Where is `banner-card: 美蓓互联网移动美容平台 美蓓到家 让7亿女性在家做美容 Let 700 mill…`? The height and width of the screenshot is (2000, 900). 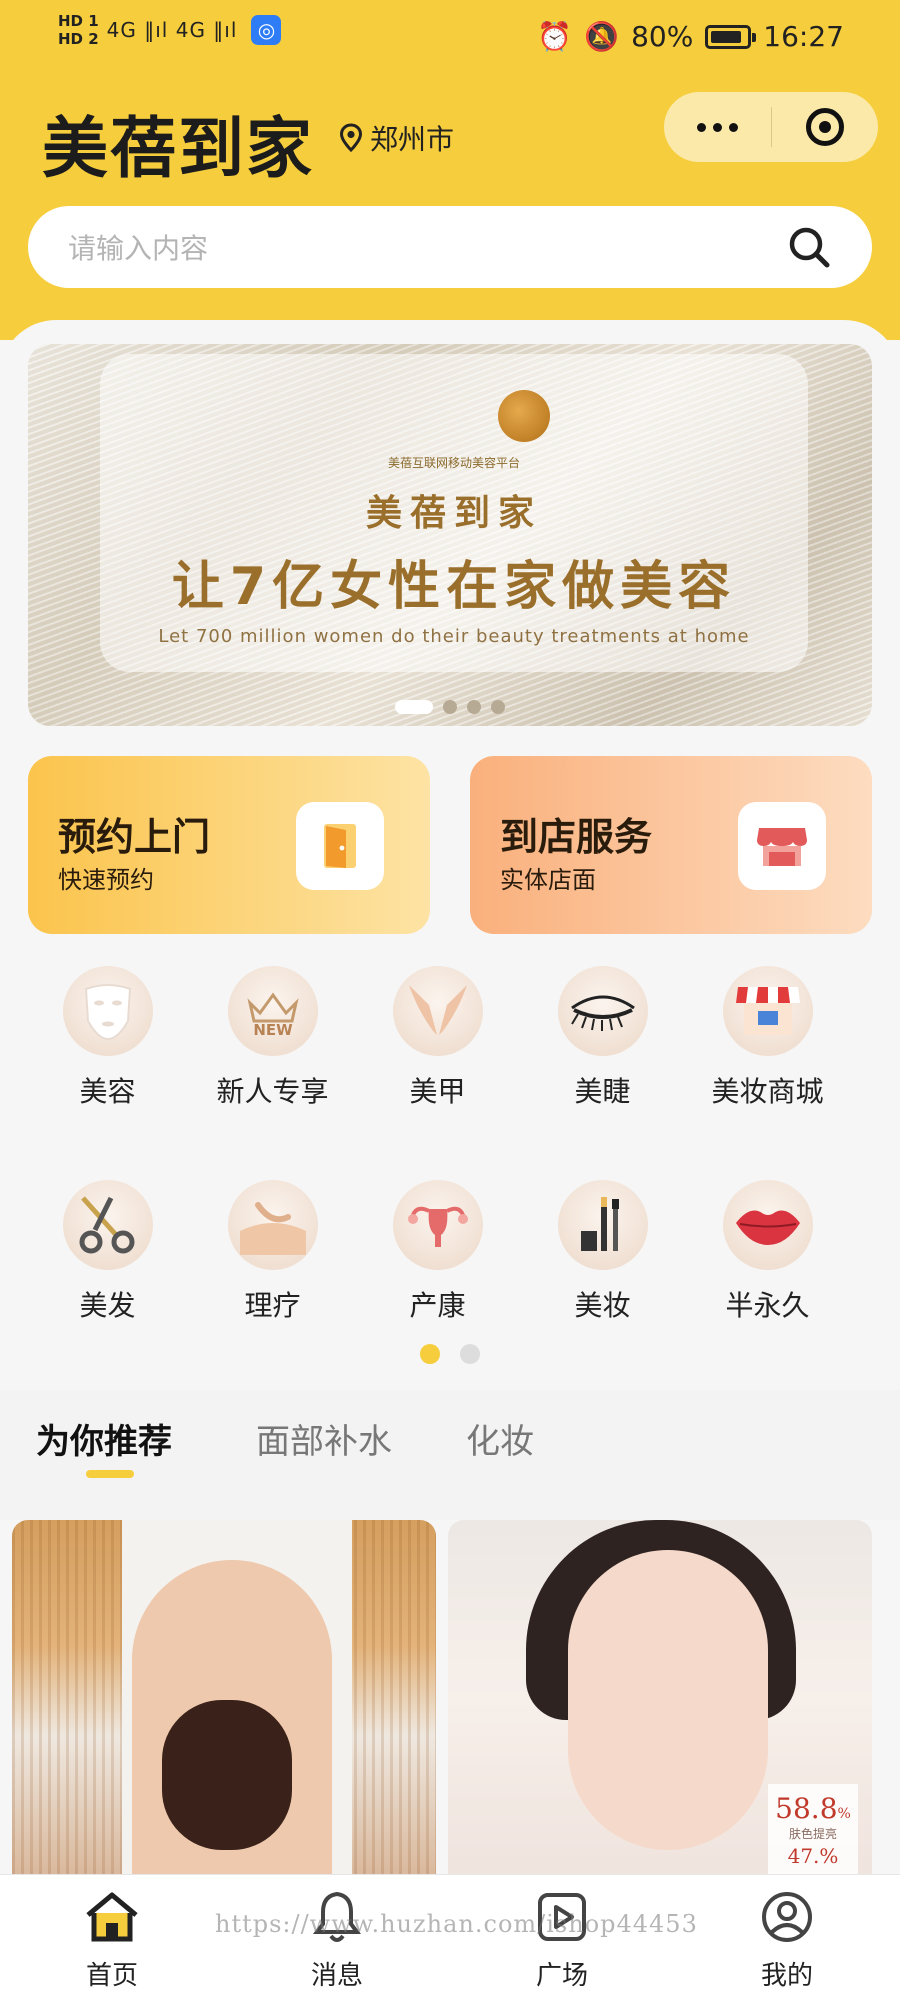 banner-card: 美蓓互联网移动美容平台 美蓓到家 让7亿女性在家做美容 Let 700 mill… is located at coordinates (454, 513).